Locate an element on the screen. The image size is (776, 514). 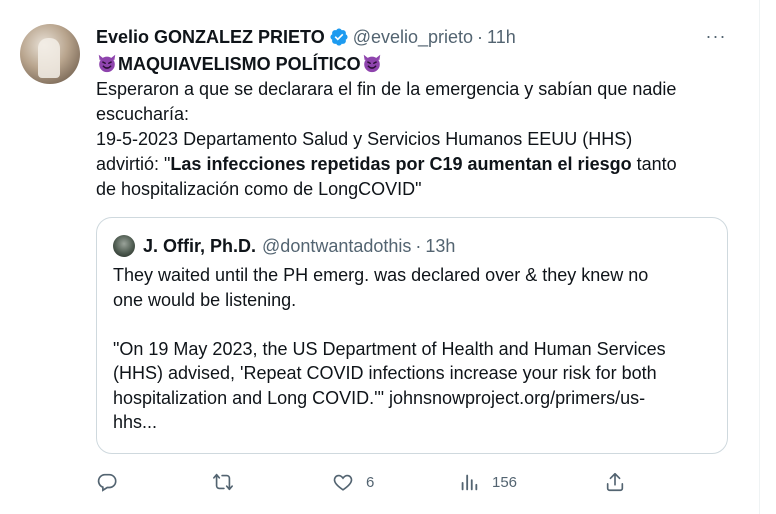
like-button: 6 is located at coordinates (353, 482).